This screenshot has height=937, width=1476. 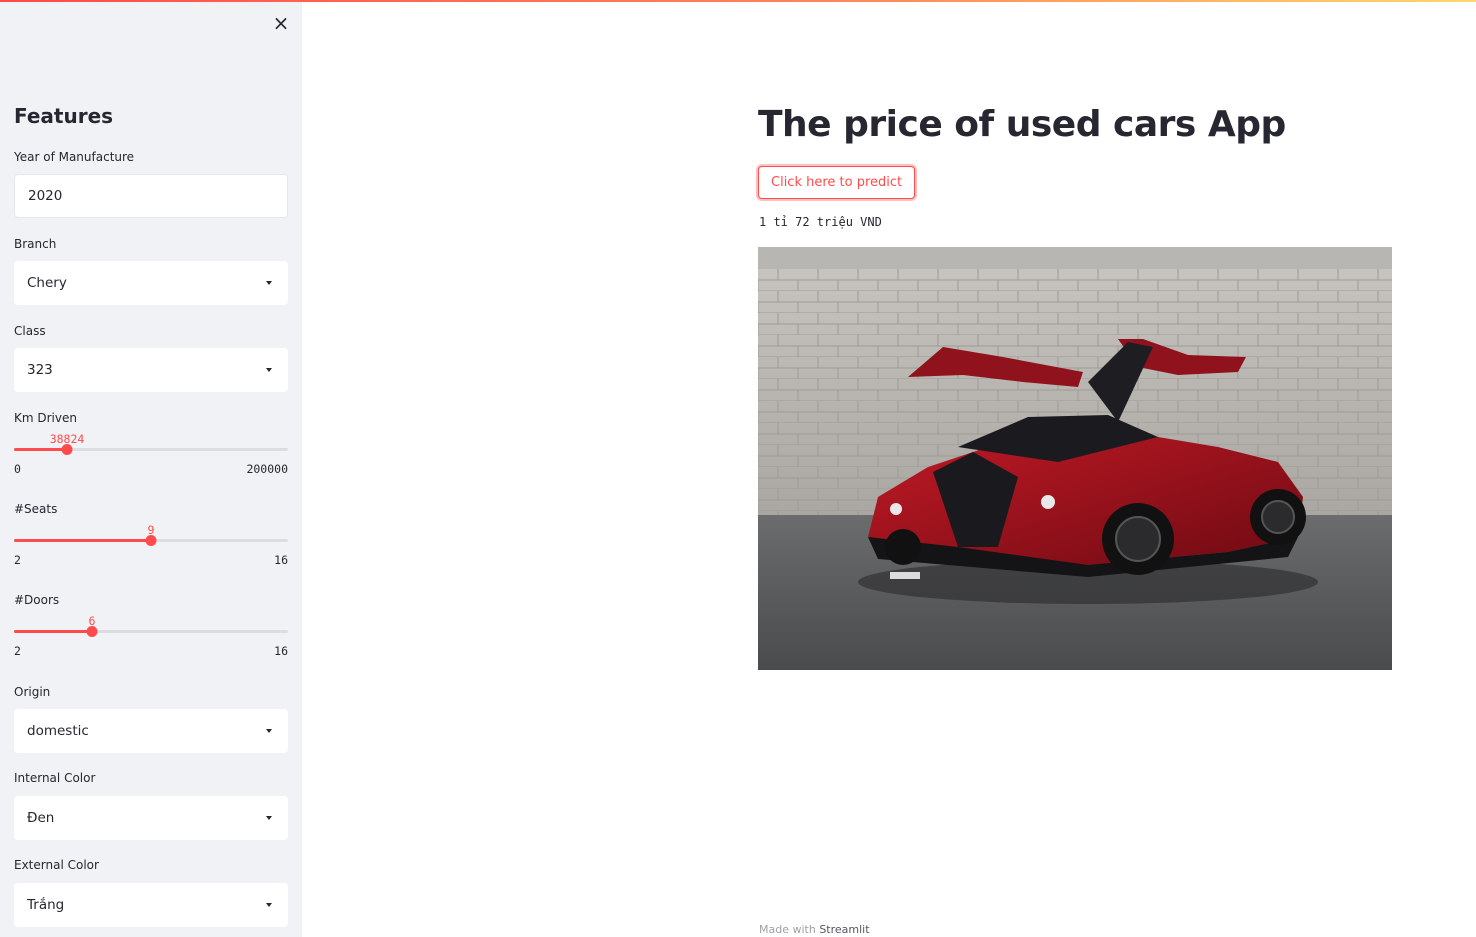 I want to click on predict-button: Click here to predict, so click(x=837, y=182).